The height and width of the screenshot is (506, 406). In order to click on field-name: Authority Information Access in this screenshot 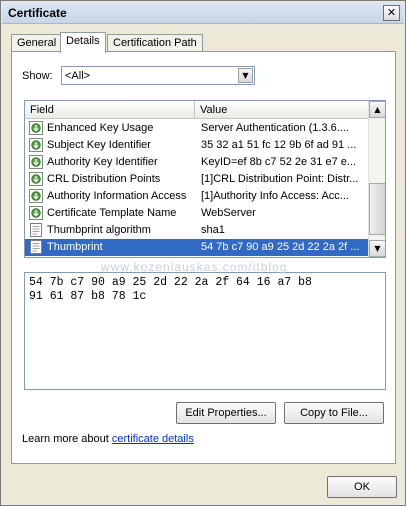, I will do `click(117, 196)`.